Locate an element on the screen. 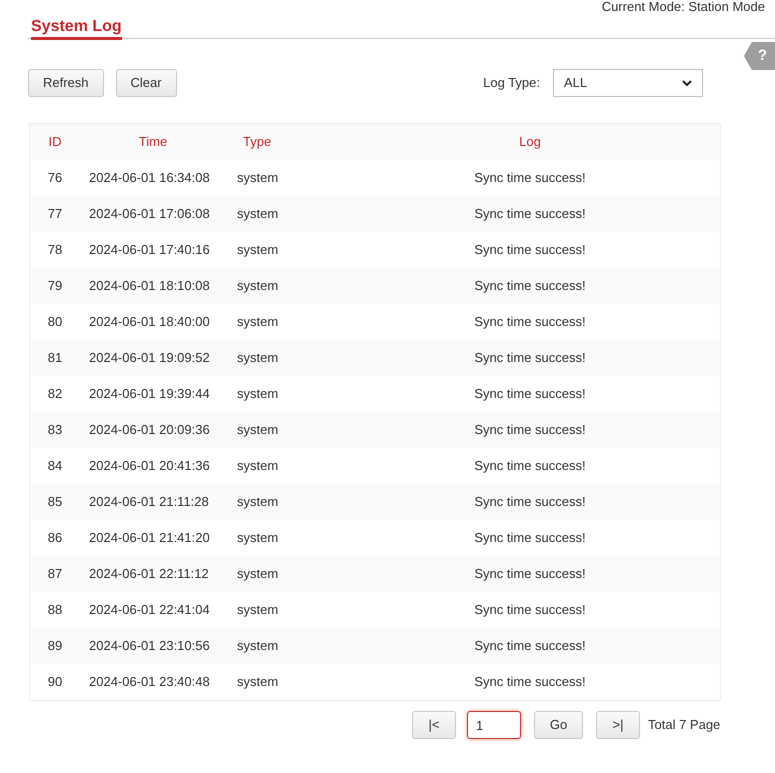  table-cell-text: 2024-06-01 23:40:48 is located at coordinates (149, 682).